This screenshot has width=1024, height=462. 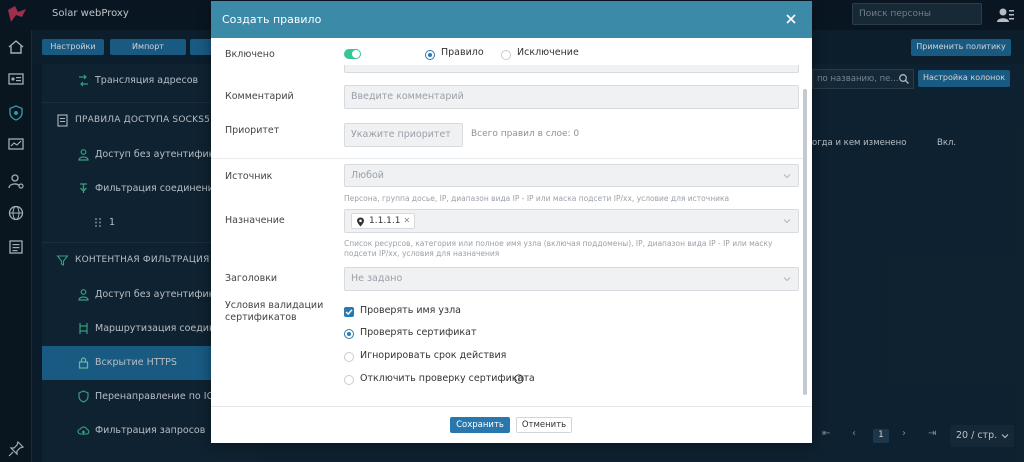 What do you see at coordinates (430, 55) in the screenshot?
I see `rule-type-rule-radio` at bounding box center [430, 55].